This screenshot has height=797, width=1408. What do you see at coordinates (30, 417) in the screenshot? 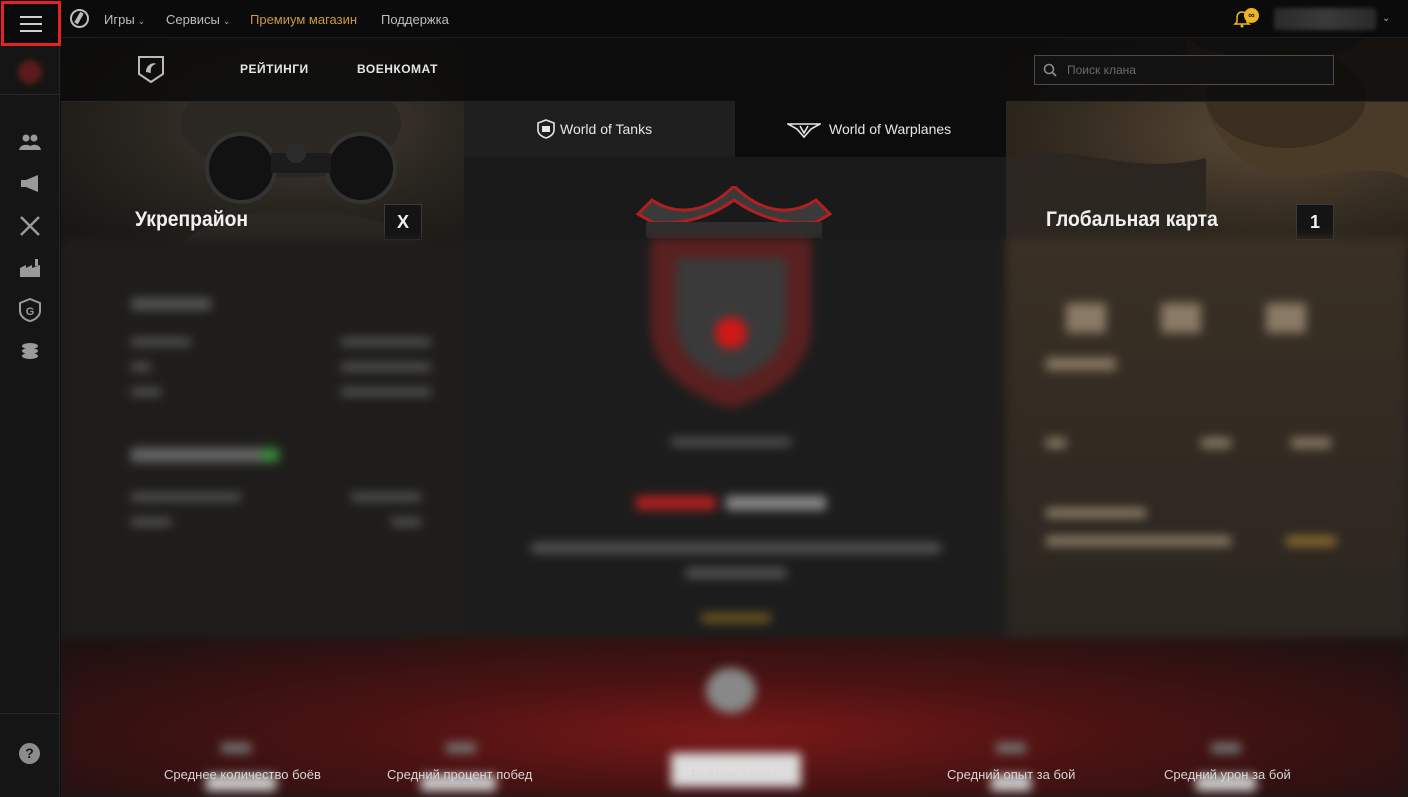
I see `sidebar: G ?` at bounding box center [30, 417].